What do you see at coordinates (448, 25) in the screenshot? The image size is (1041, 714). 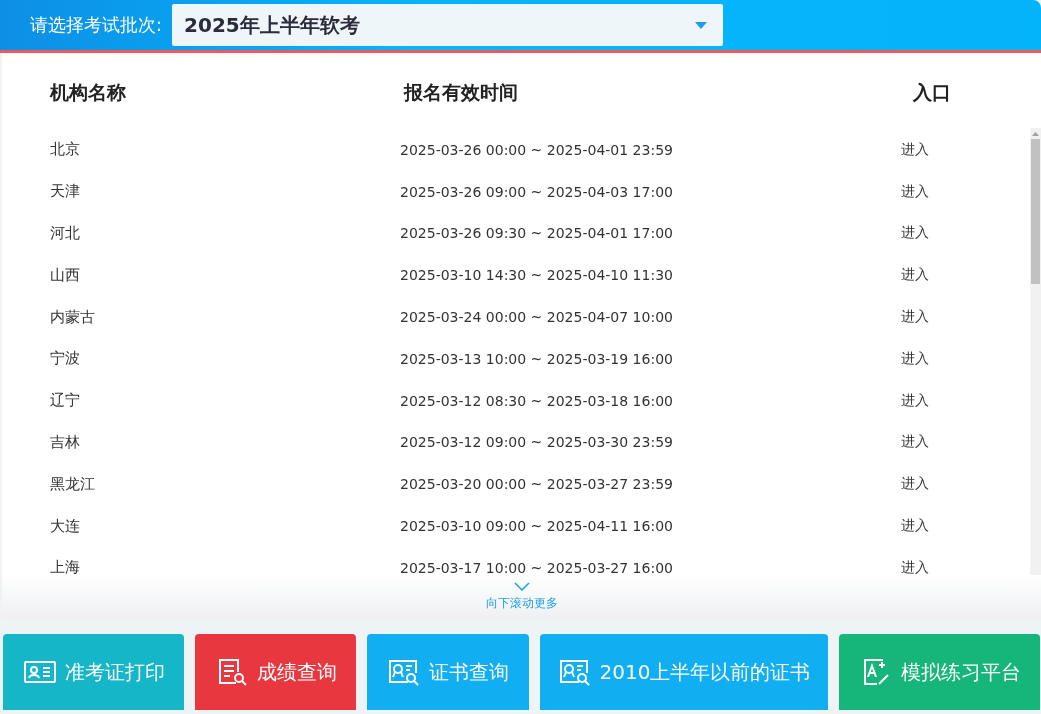 I see `batch-select: 2025年上半年软考` at bounding box center [448, 25].